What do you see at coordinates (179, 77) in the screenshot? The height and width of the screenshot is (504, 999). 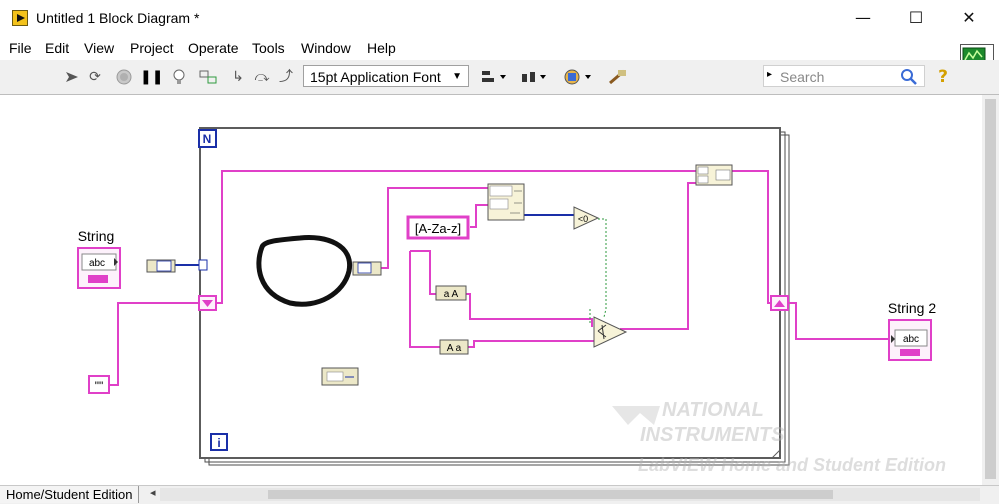 I see `highlight-execution-icon` at bounding box center [179, 77].